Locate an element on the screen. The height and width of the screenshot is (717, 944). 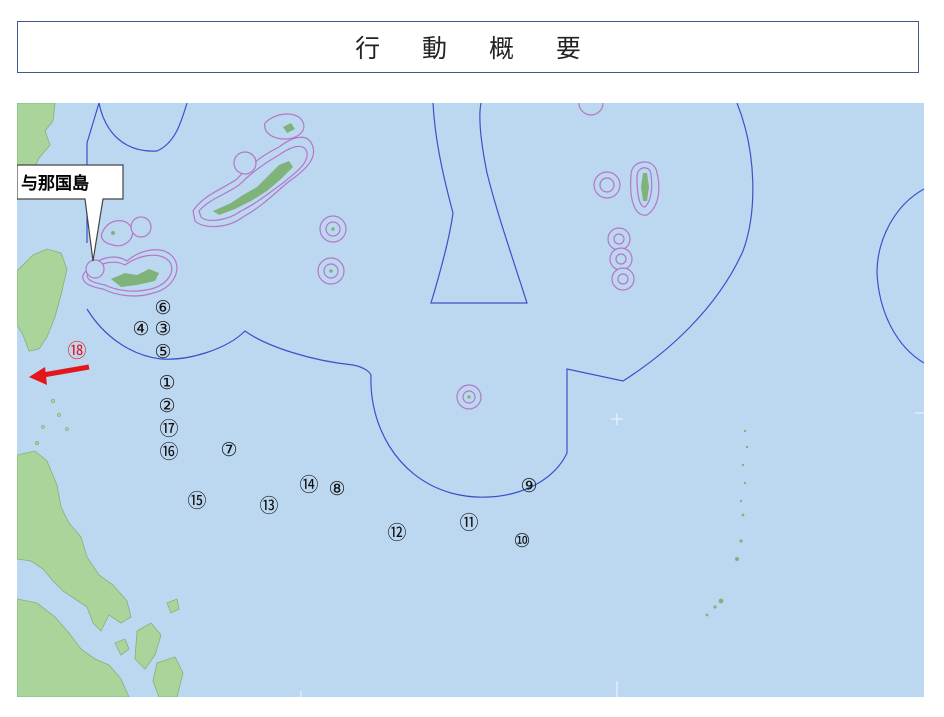
marker-7: ⑦ is located at coordinates (228, 450).